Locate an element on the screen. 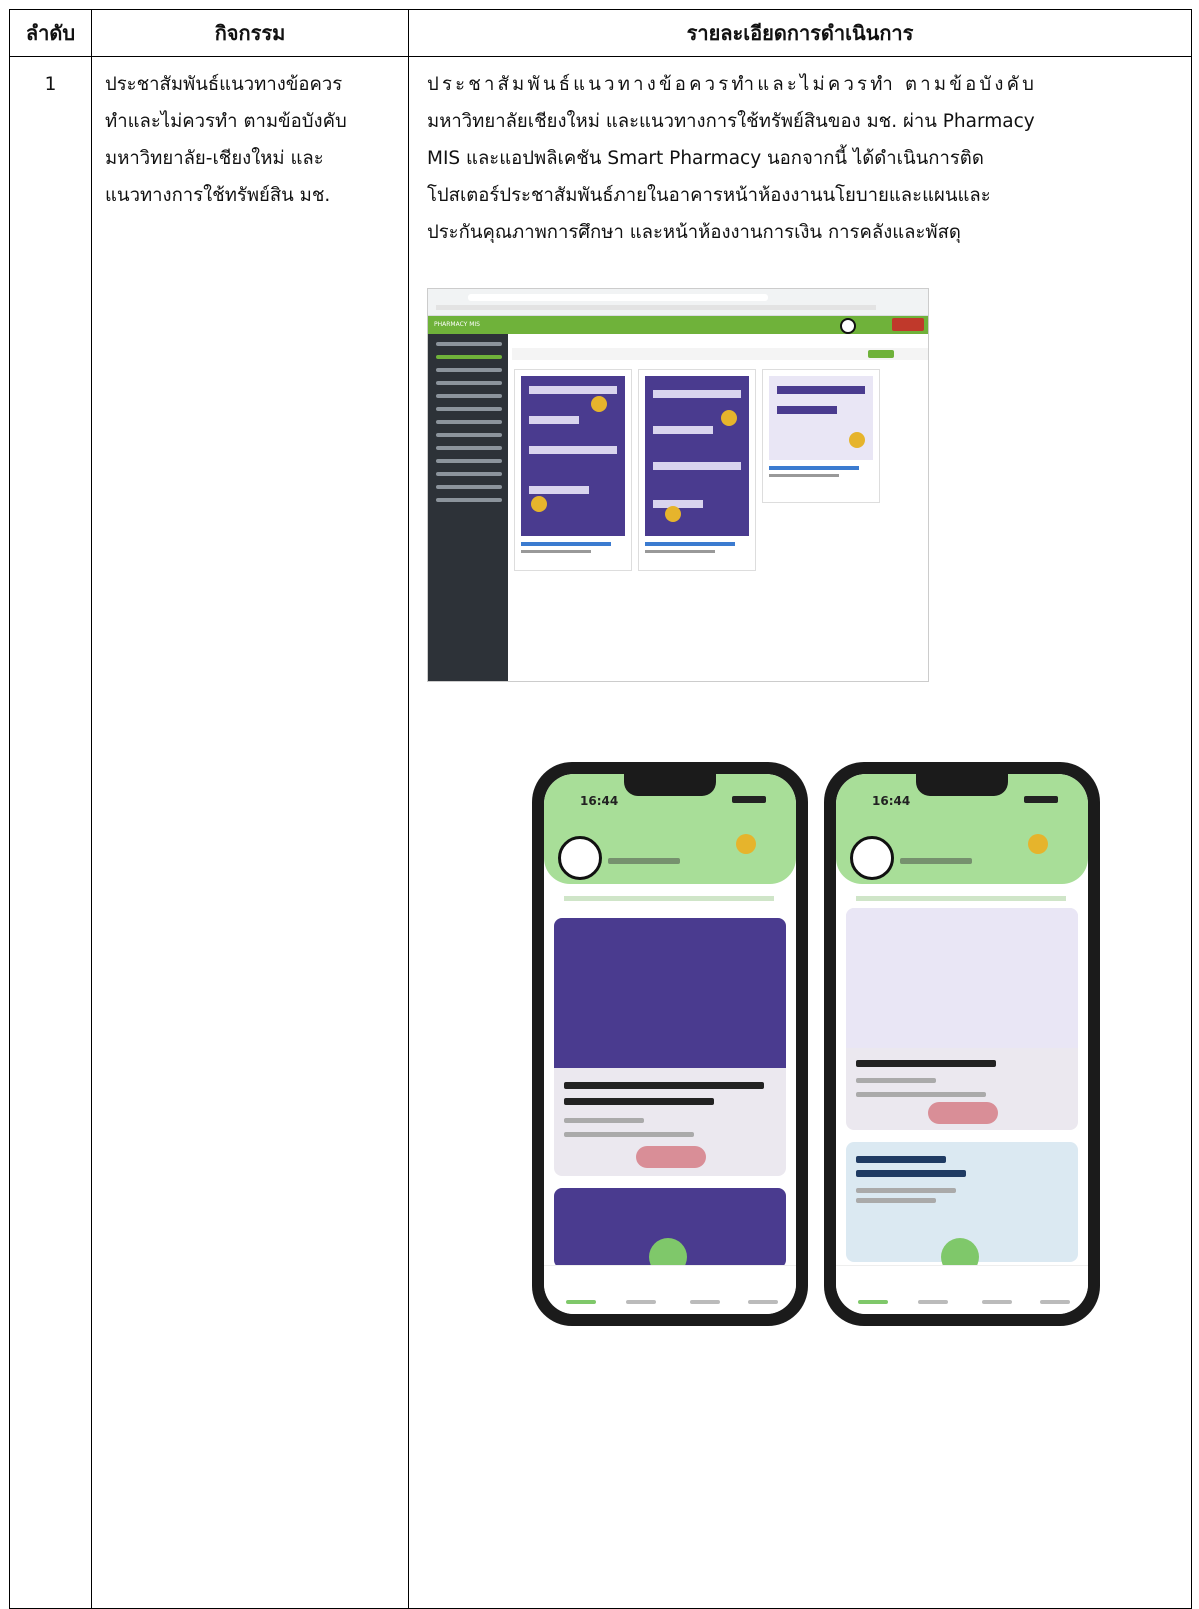 The height and width of the screenshot is (1609, 1199). row-number: 1 is located at coordinates (50, 84).